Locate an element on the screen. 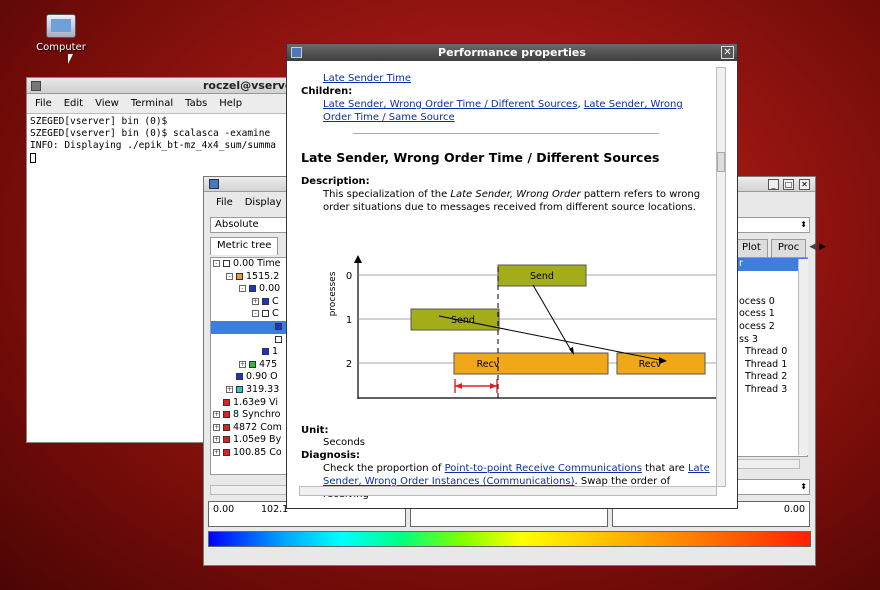 The width and height of the screenshot is (880, 590). process-label: 1 is located at coordinates (349, 320).